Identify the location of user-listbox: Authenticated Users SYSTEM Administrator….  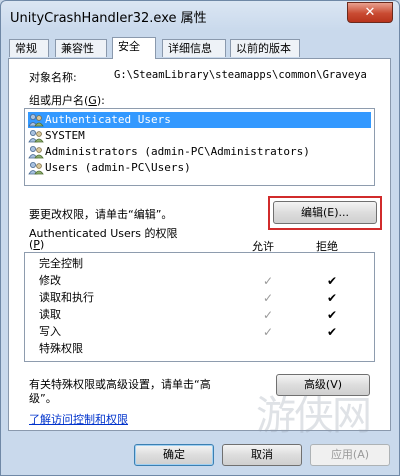
(199, 147).